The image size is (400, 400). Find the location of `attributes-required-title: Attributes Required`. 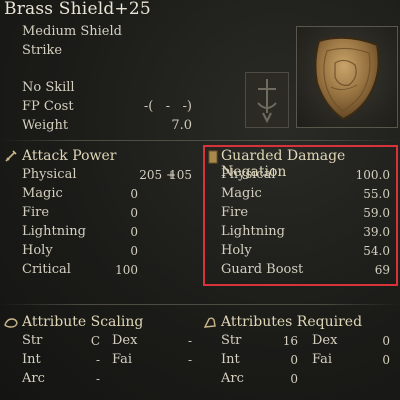

attributes-required-title: Attributes Required is located at coordinates (292, 322).